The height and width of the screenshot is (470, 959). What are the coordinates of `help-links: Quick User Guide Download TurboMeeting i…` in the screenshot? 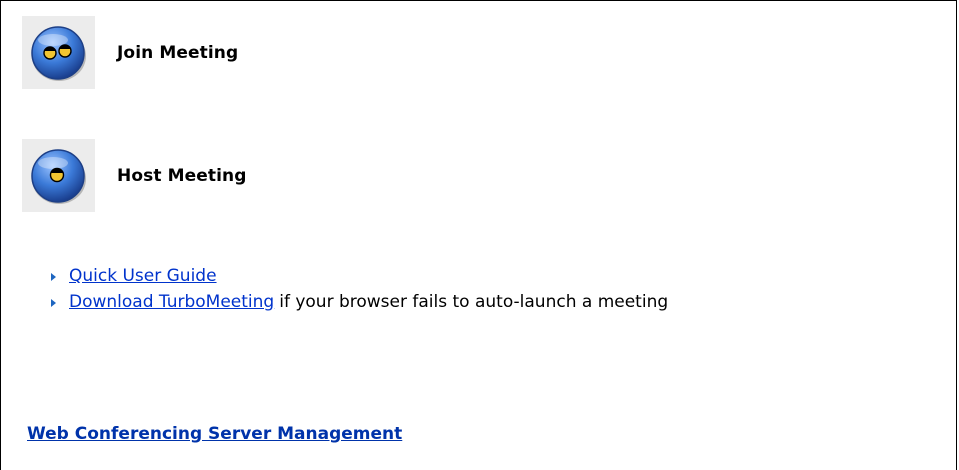 It's located at (359, 289).